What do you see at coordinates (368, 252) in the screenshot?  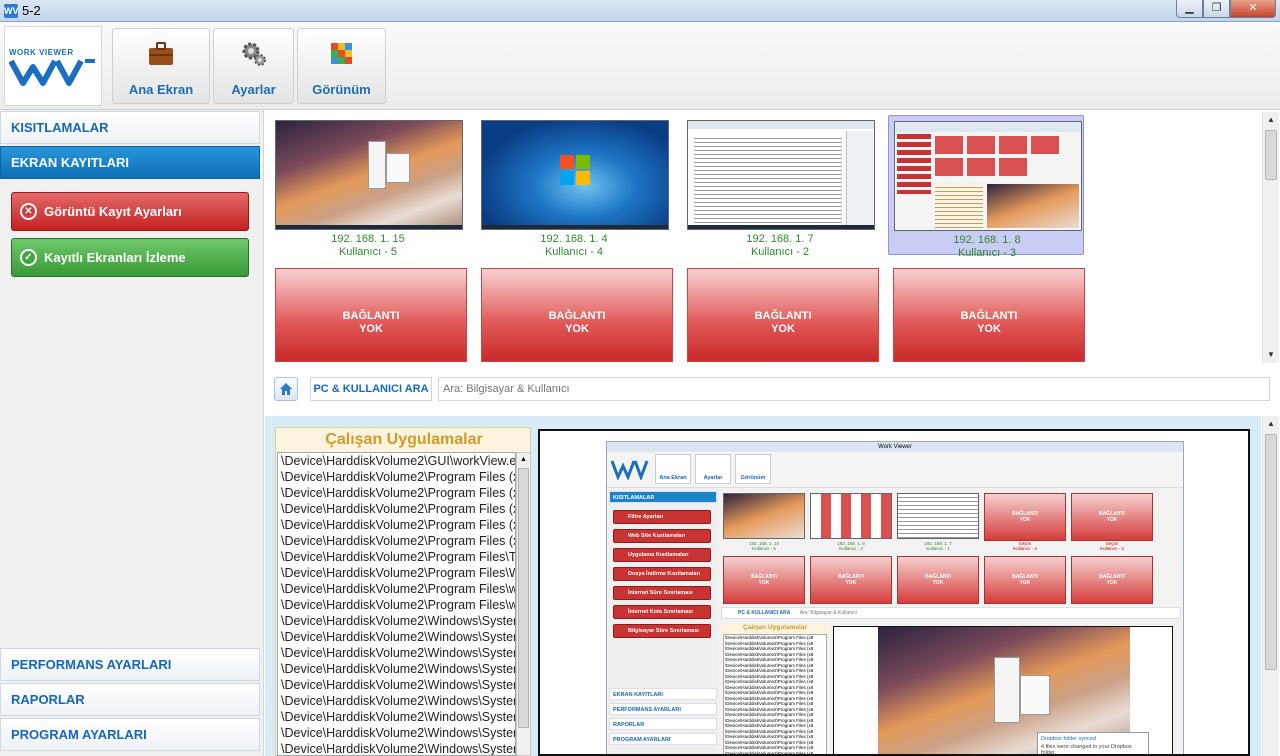 I see `thumbnail-user: Kullanıcı - 5` at bounding box center [368, 252].